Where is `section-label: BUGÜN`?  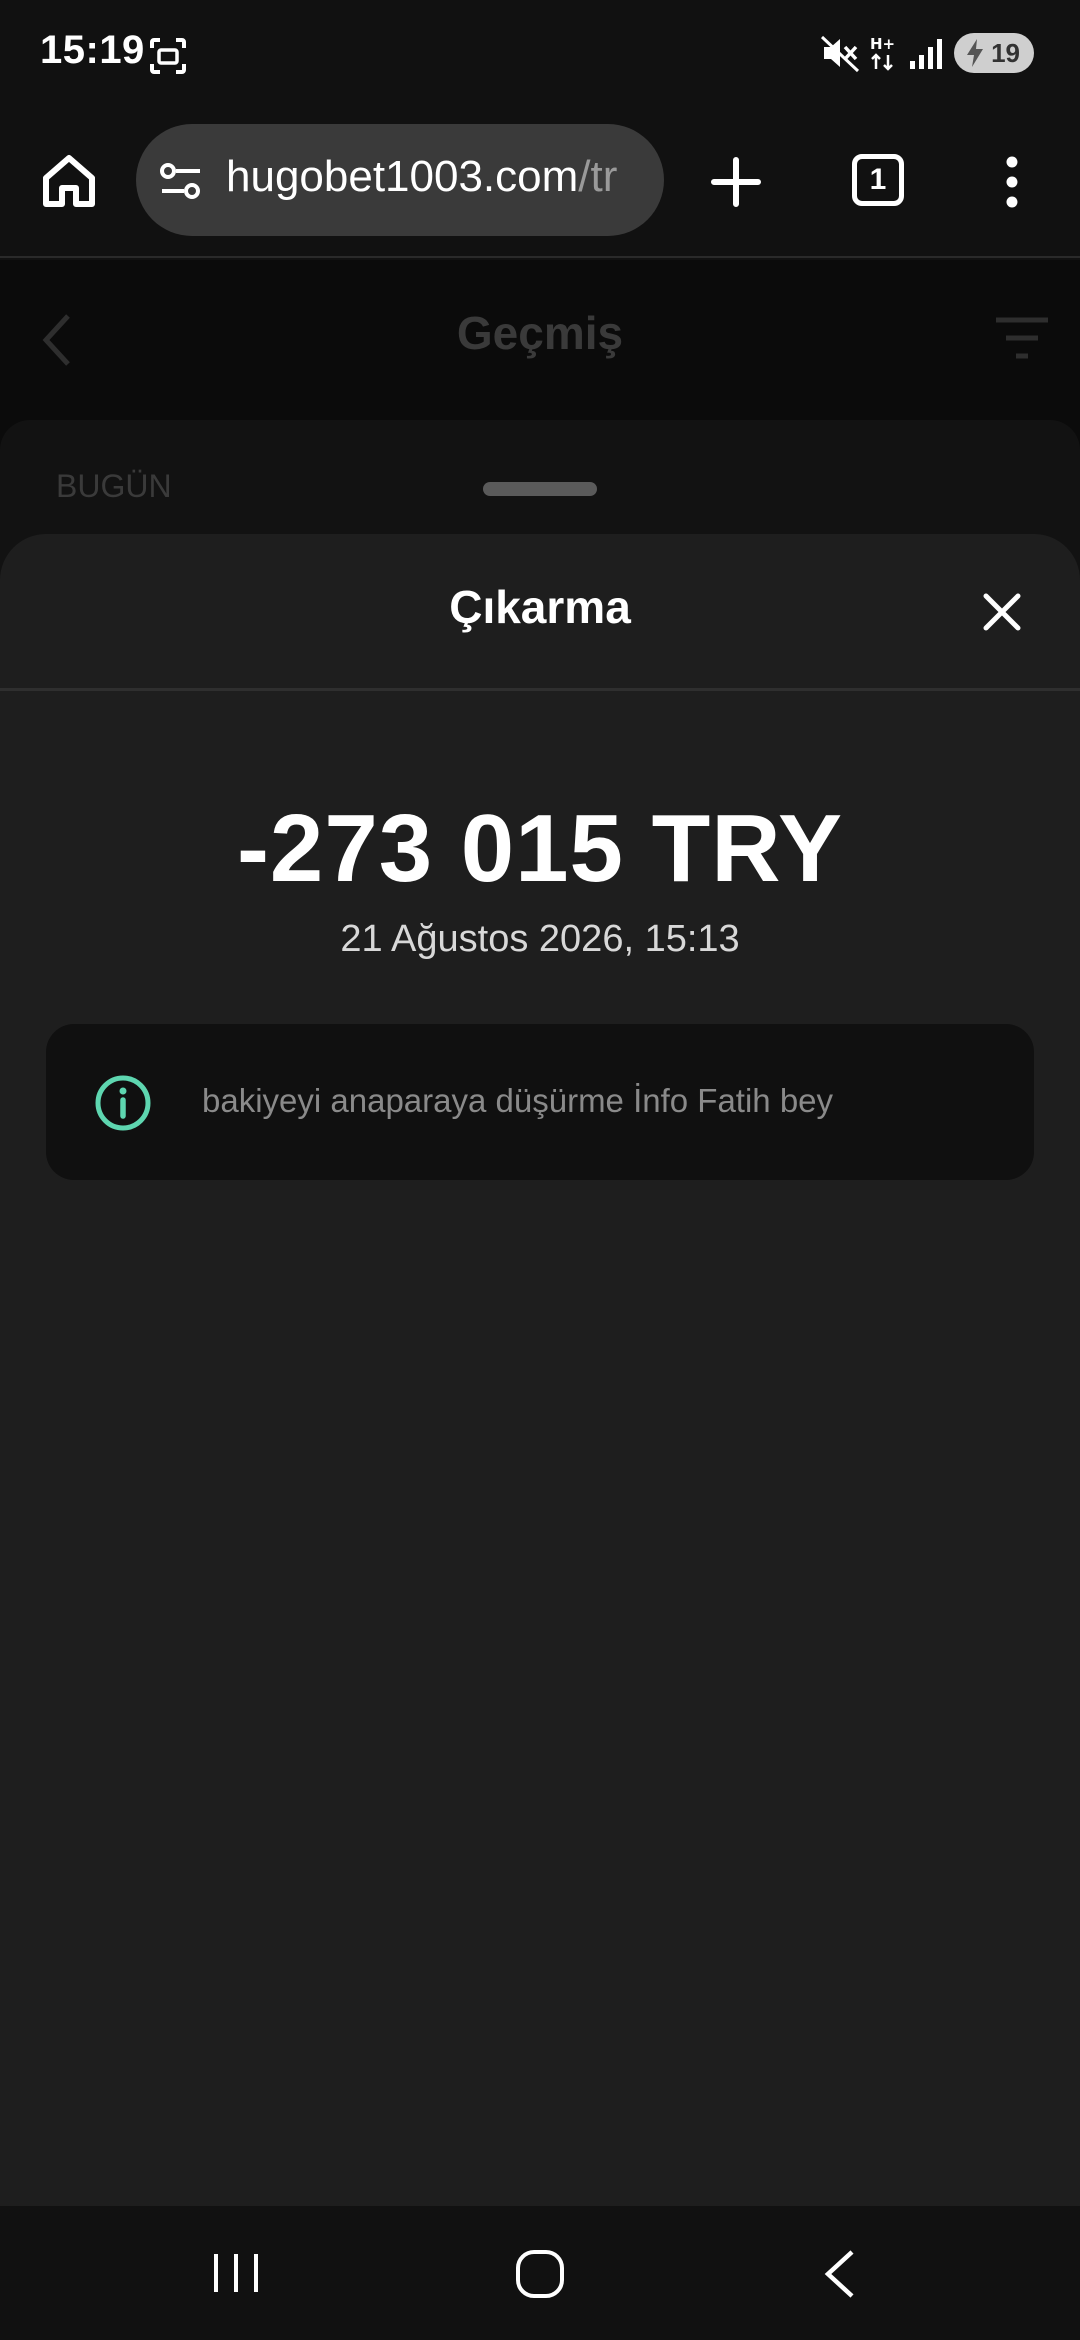
section-label: BUGÜN is located at coordinates (114, 486).